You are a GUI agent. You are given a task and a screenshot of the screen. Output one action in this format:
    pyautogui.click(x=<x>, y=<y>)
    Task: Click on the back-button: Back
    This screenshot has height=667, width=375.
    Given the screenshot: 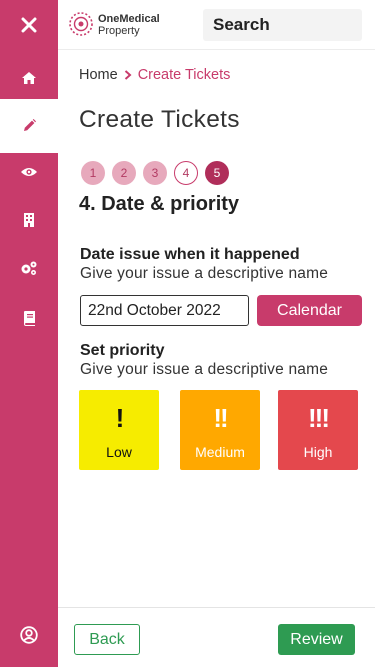 What is the action you would take?
    pyautogui.click(x=107, y=639)
    